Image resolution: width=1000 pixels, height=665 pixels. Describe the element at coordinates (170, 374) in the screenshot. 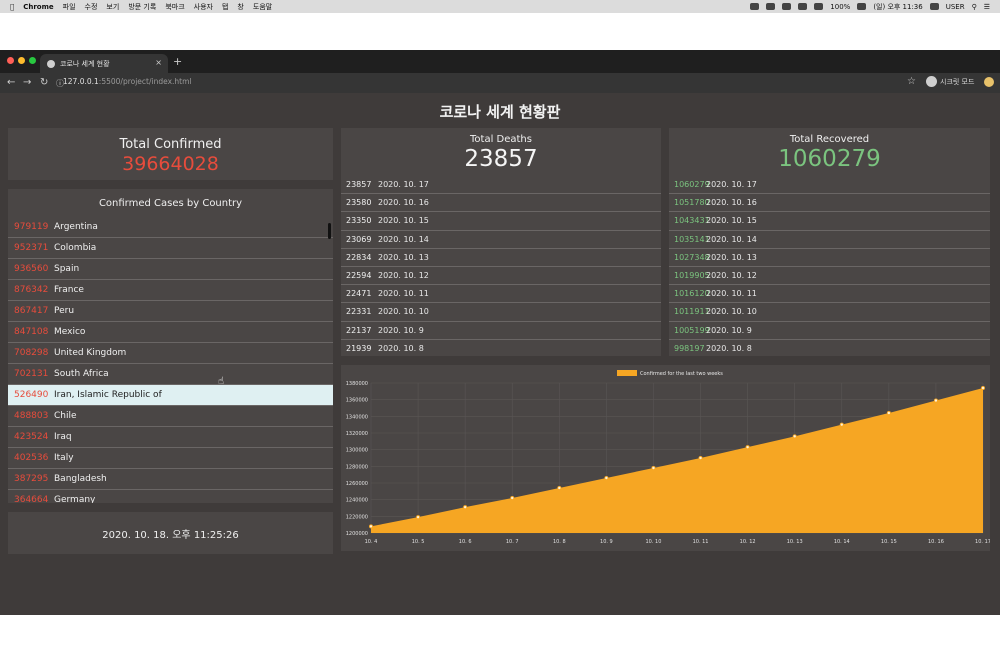

I see `country-row: 702131 South Africa` at that location.